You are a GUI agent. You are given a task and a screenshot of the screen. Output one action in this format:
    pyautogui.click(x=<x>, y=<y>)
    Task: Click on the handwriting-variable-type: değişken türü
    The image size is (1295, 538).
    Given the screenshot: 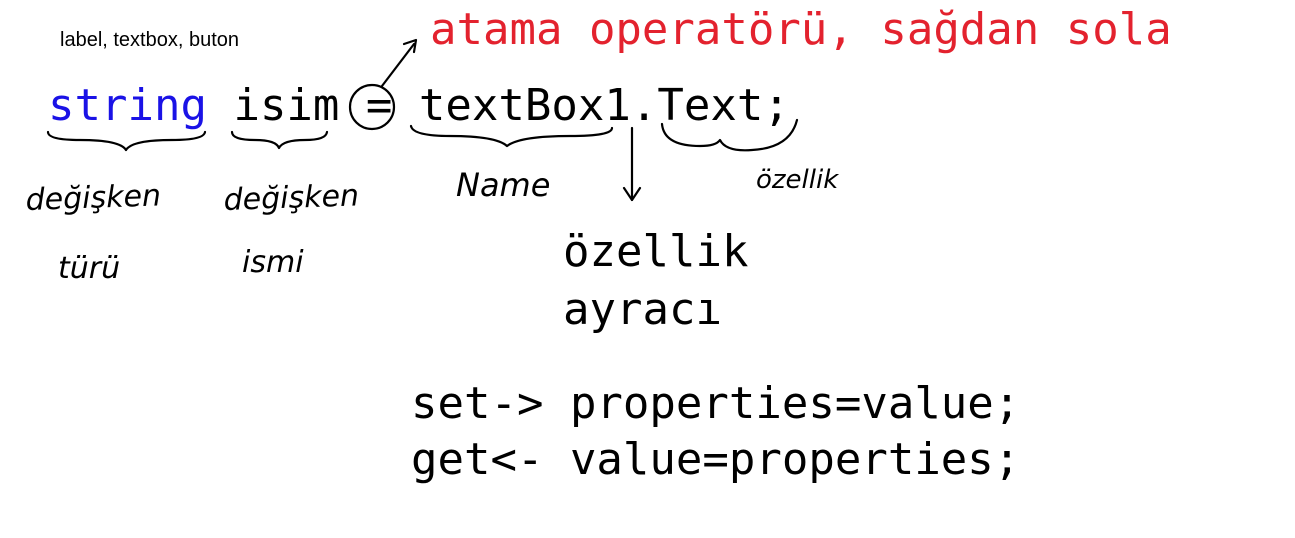 What is the action you would take?
    pyautogui.click(x=93, y=232)
    